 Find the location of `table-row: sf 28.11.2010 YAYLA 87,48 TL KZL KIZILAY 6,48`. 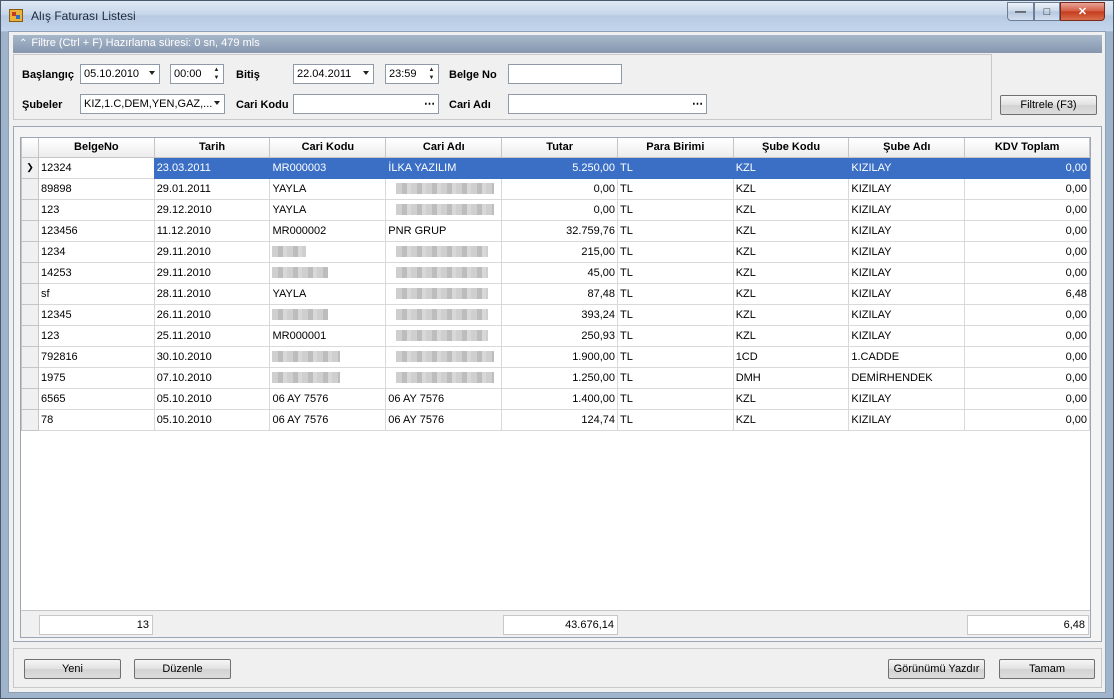

table-row: sf 28.11.2010 YAYLA 87,48 TL KZL KIZILAY 6,48 is located at coordinates (555, 293).